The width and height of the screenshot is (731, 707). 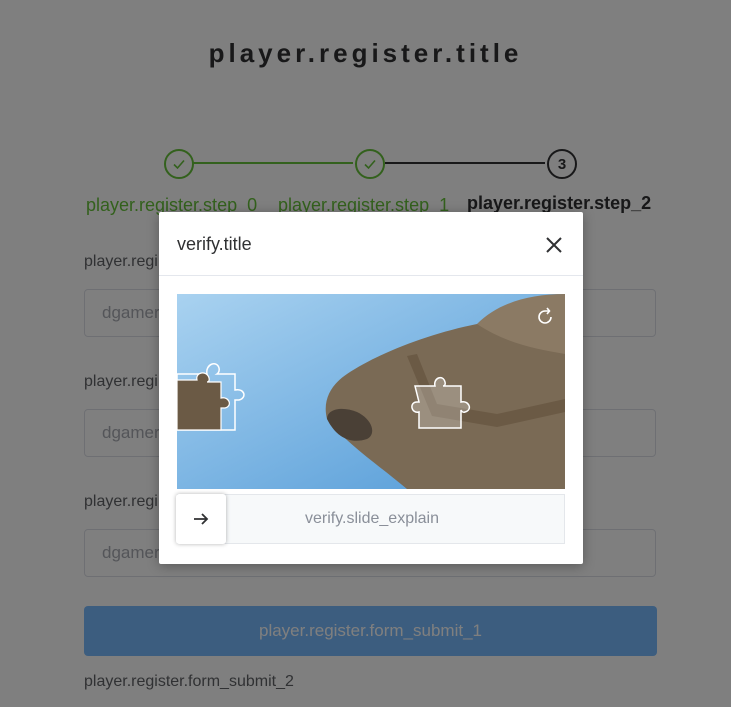 I want to click on captcha-image, so click(x=371, y=391).